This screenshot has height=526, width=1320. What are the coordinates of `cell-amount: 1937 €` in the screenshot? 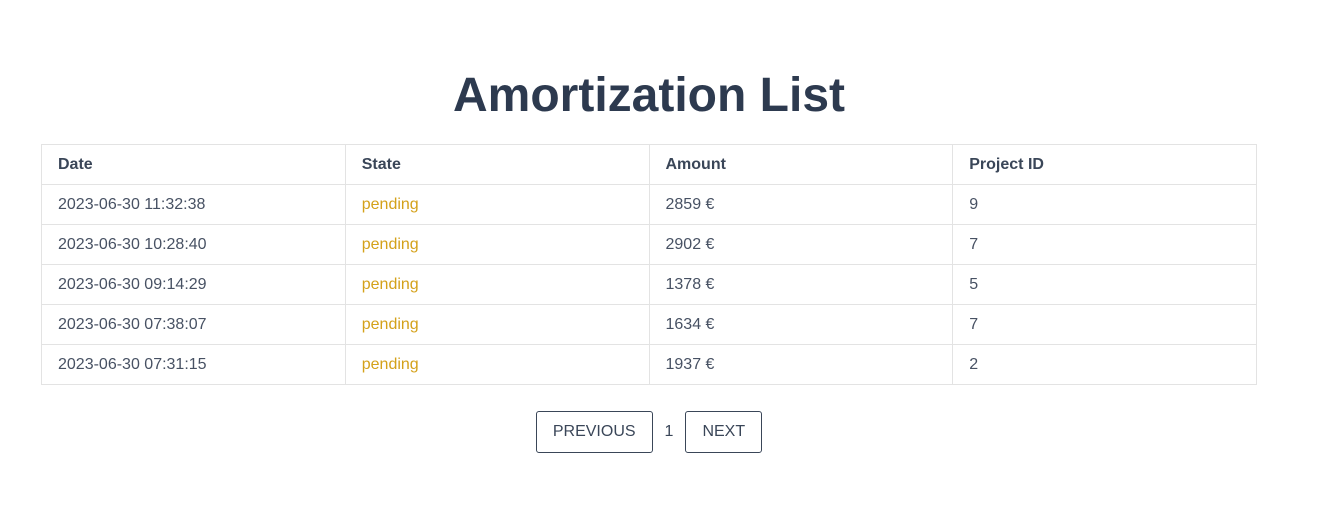 It's located at (801, 364).